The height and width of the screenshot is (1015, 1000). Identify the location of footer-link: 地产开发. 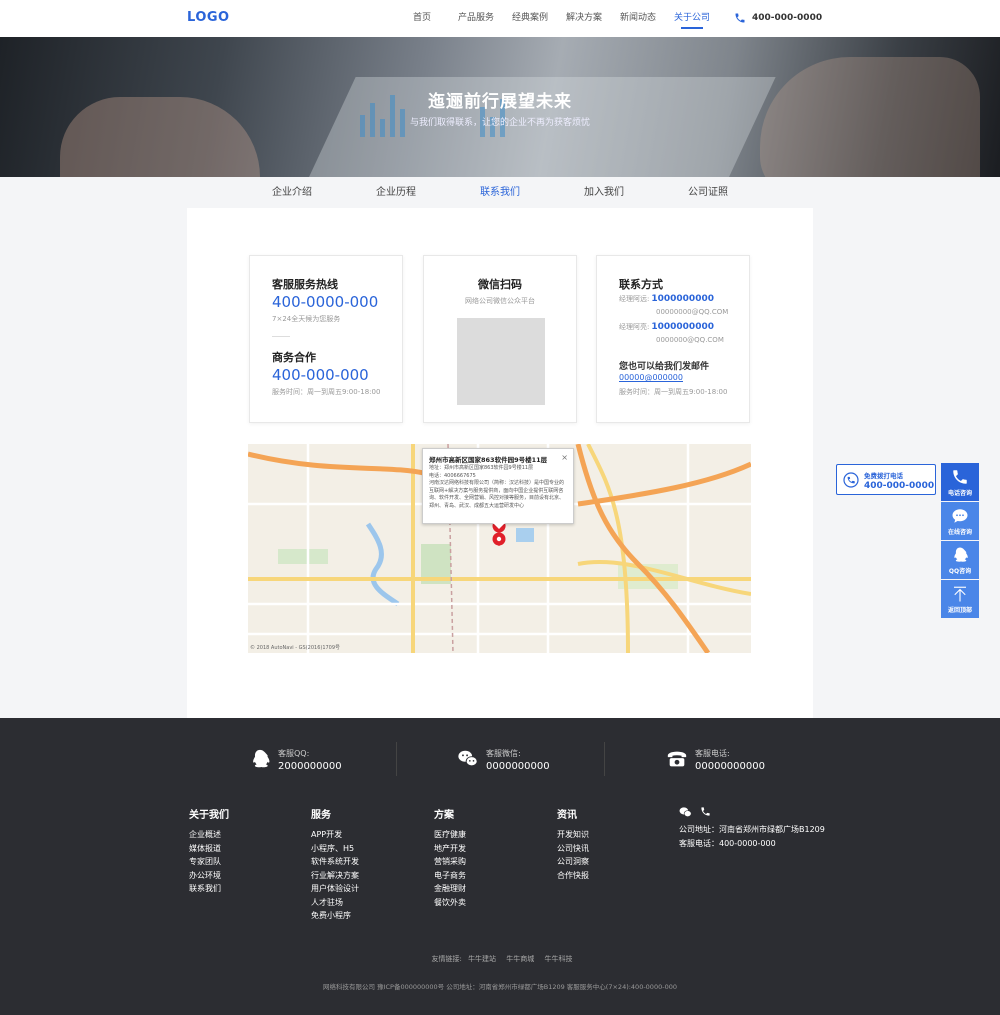
(450, 849).